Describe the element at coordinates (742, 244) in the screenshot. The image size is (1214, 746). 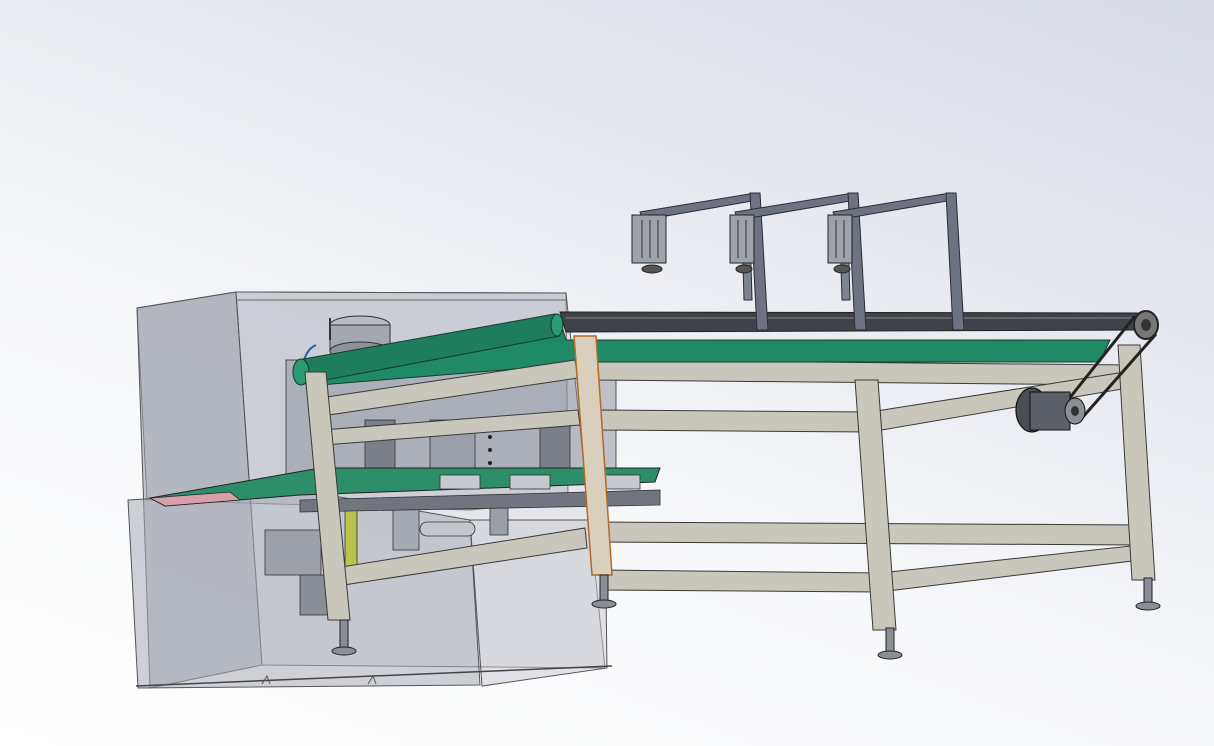
I see `sensor-units` at that location.